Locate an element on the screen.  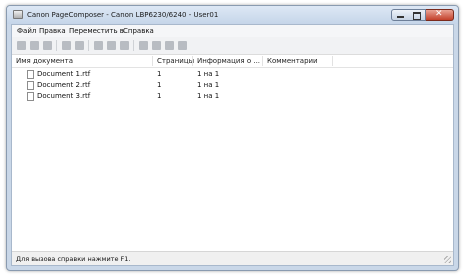
menu-move-to: Переместить в is located at coordinates (96, 31).